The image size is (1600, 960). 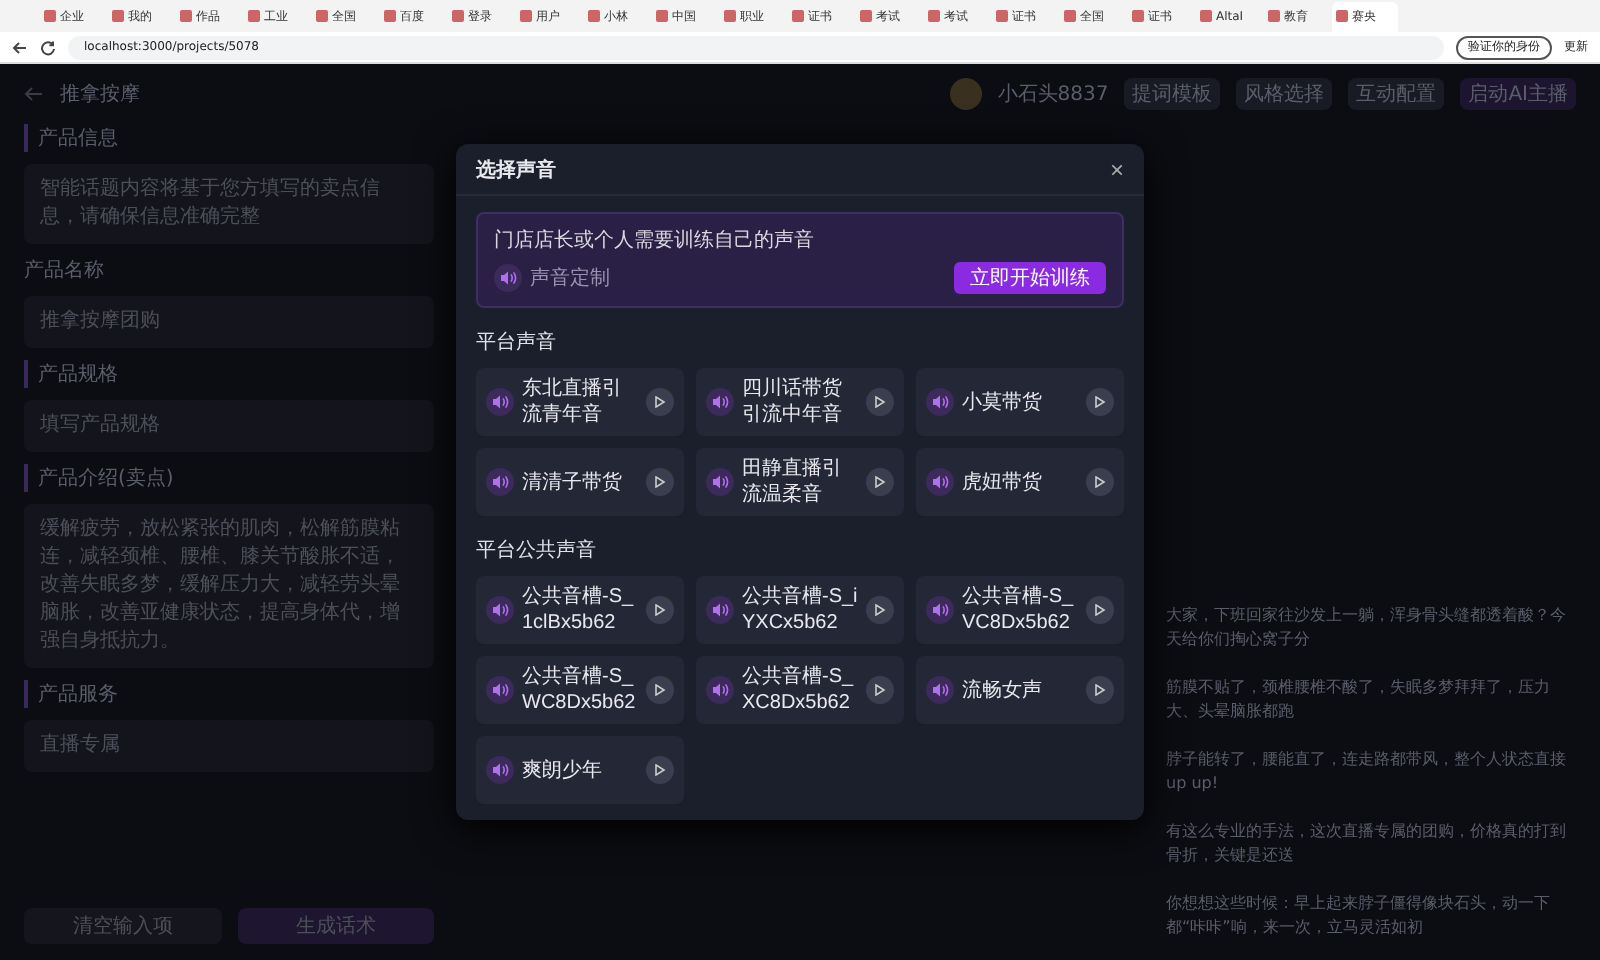 What do you see at coordinates (1116, 169) in the screenshot?
I see `close-button: ×` at bounding box center [1116, 169].